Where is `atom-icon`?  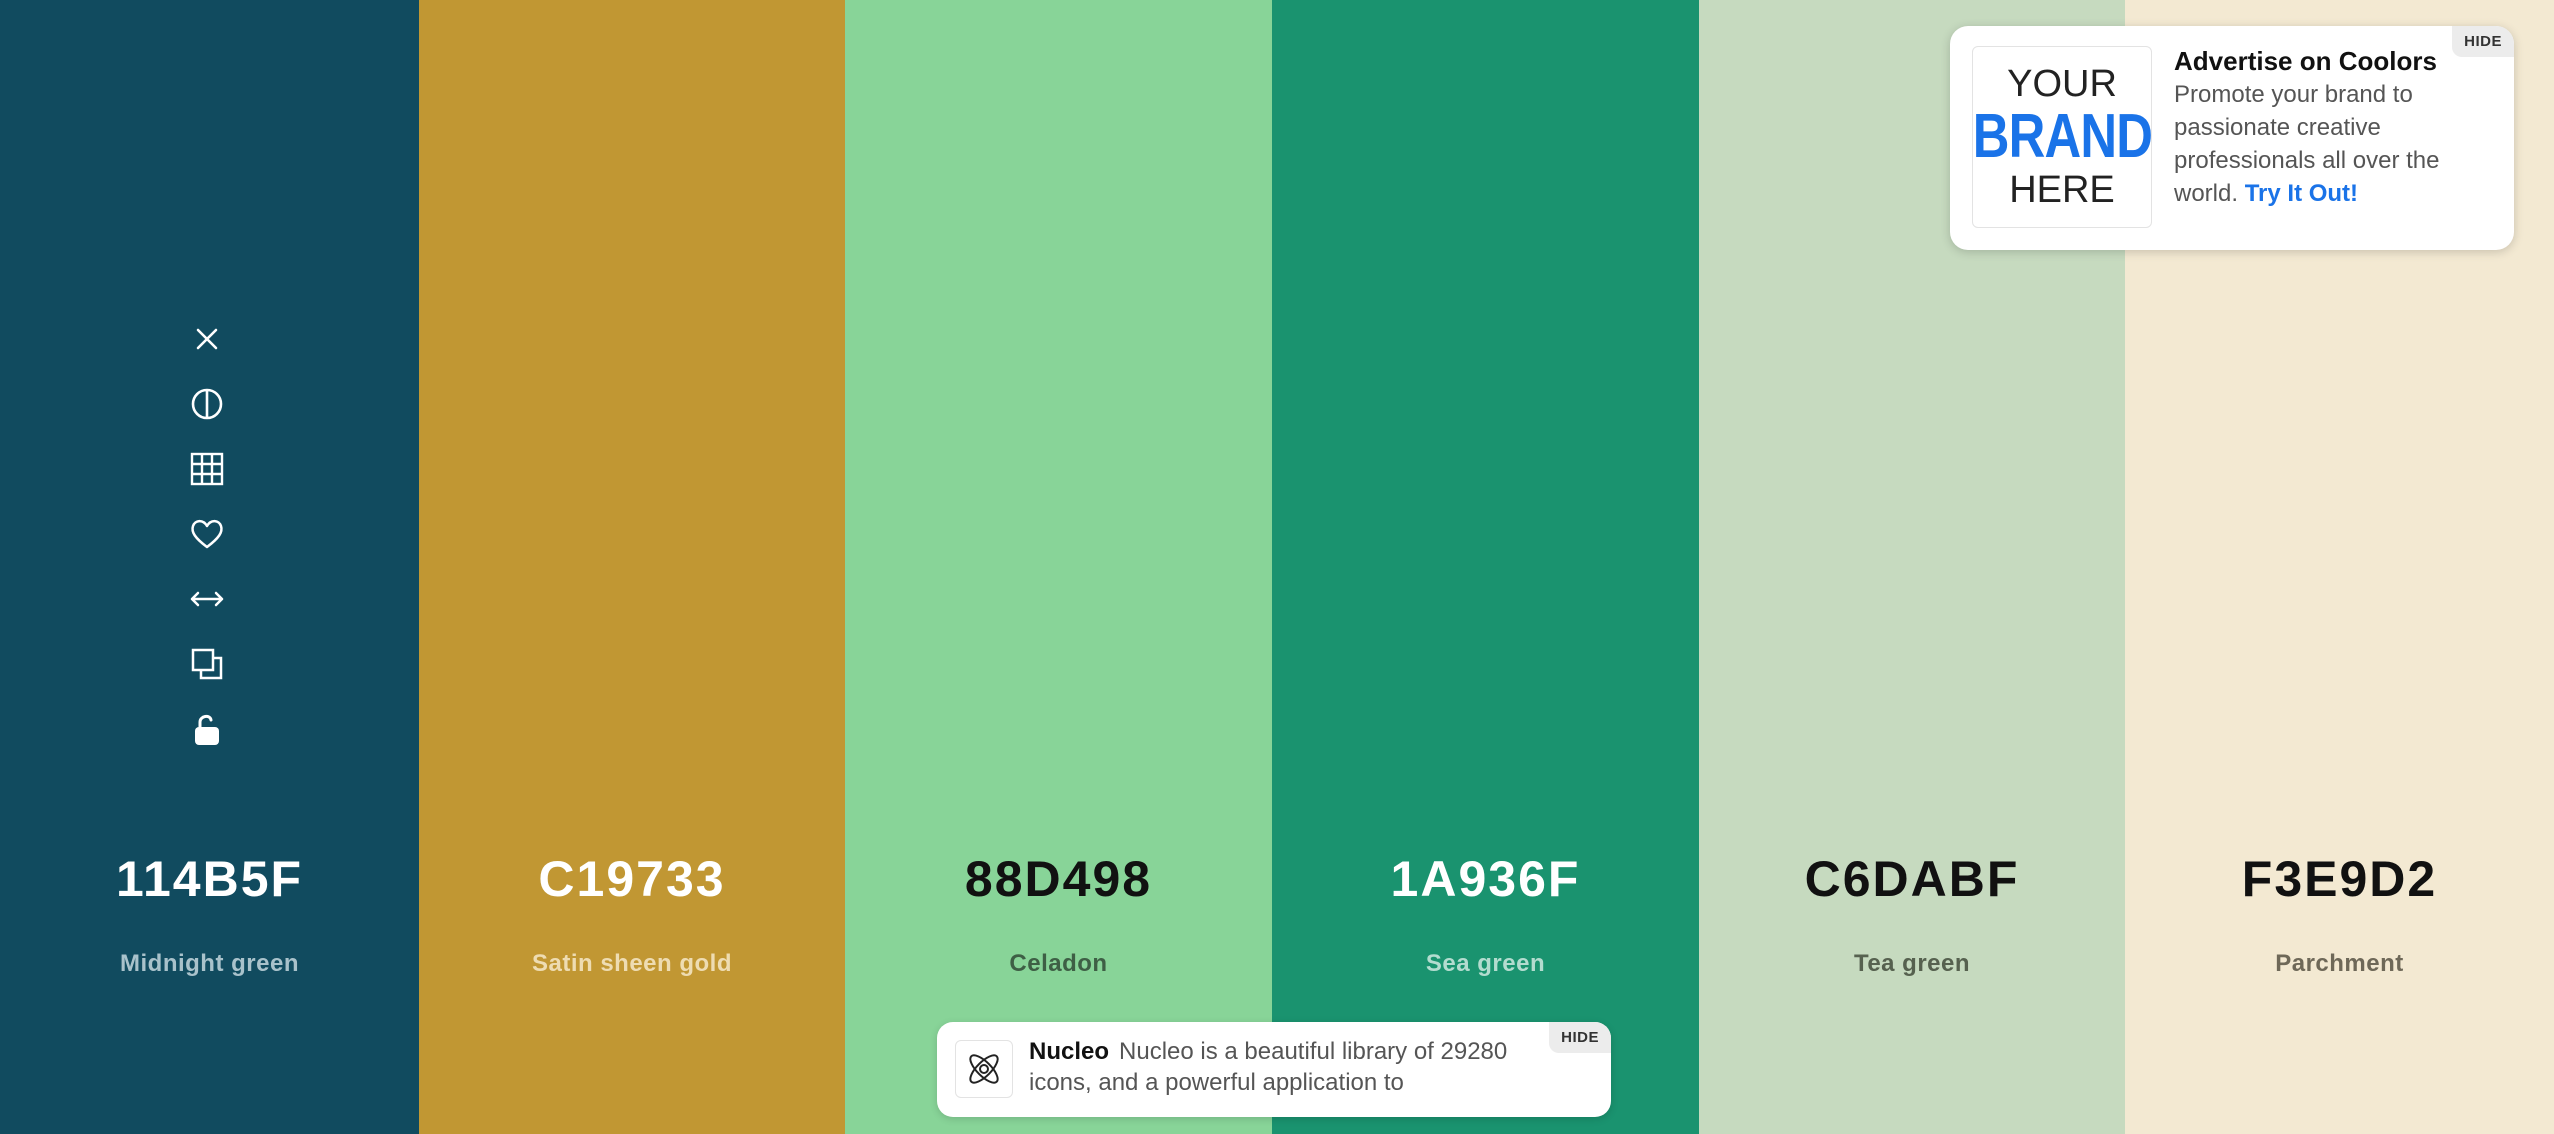
atom-icon is located at coordinates (984, 1069).